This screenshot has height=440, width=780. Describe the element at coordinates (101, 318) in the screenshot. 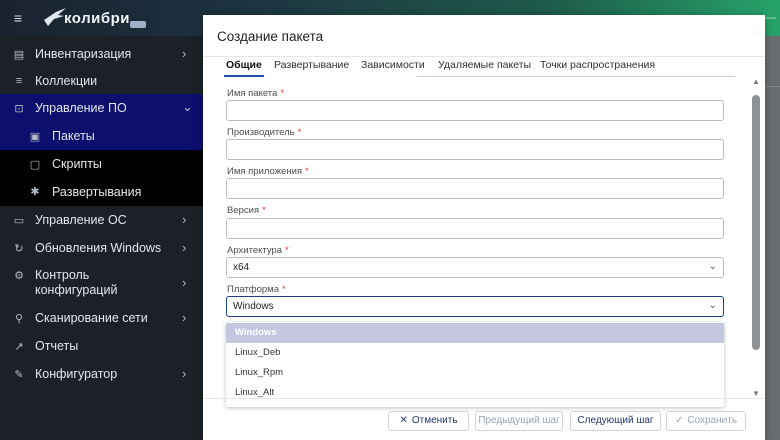

I see `sidebar-item-network-scan: ⚲ Сканирование сети ›` at that location.